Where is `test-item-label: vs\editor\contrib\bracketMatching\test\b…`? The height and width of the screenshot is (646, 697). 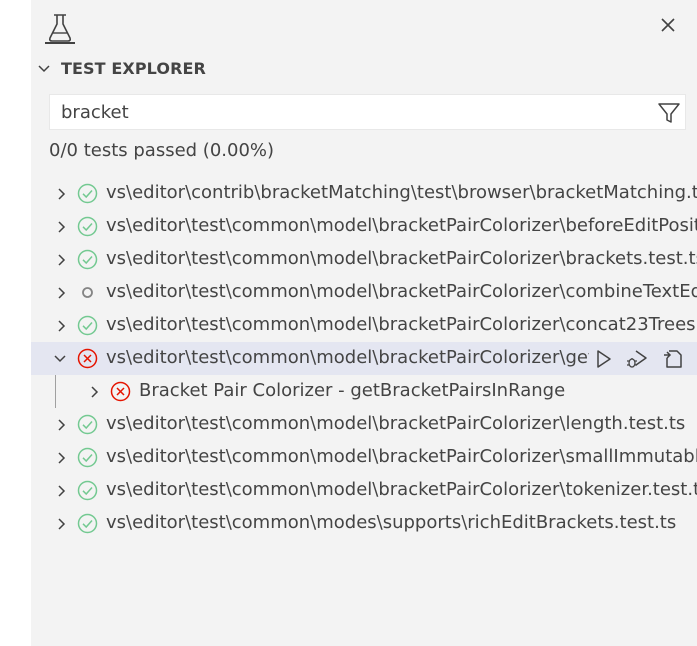 test-item-label: vs\editor\contrib\bracketMatching\test\b… is located at coordinates (401, 192).